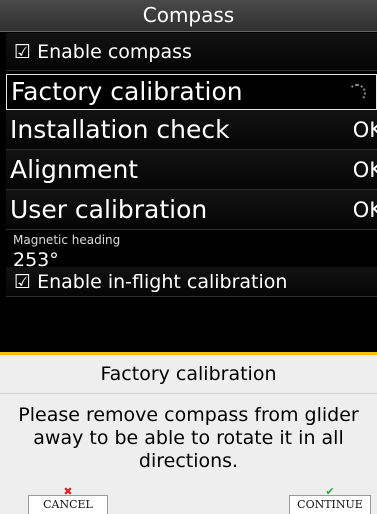  I want to click on enable-inflight-label: Enable in-flight calibration, so click(162, 282).